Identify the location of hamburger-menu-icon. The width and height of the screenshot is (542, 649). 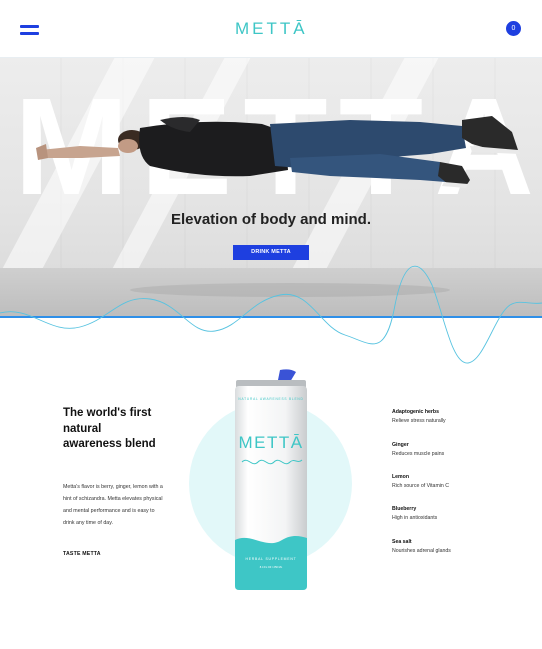
(30, 30).